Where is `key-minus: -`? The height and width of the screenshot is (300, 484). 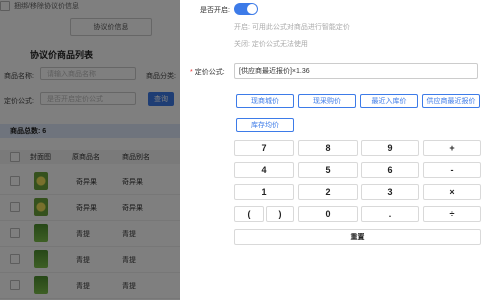 key-minus: - is located at coordinates (452, 170).